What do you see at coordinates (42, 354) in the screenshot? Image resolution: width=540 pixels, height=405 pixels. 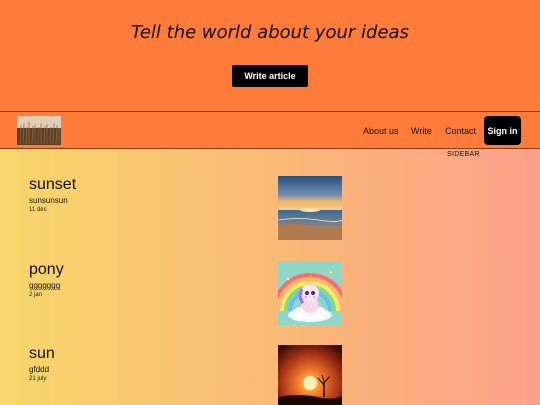 I see `post-title: sun` at bounding box center [42, 354].